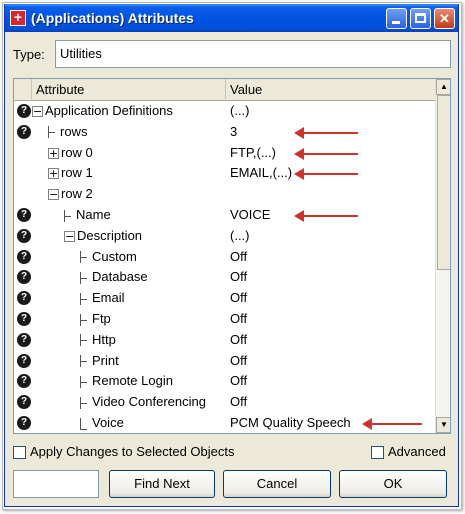  What do you see at coordinates (120, 277) in the screenshot?
I see `attribute-label: Database` at bounding box center [120, 277].